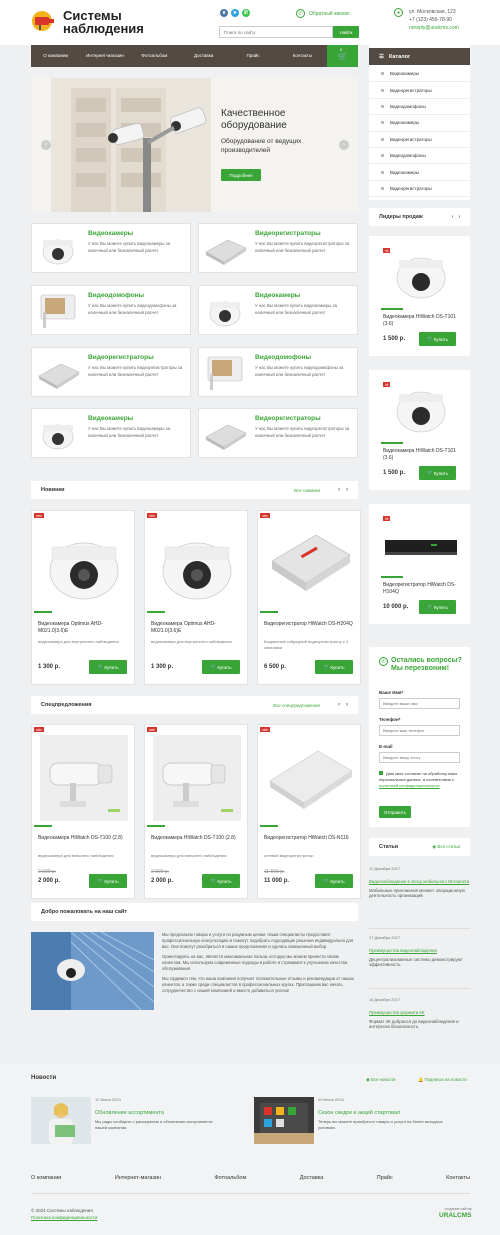 The height and width of the screenshot is (1235, 500). I want to click on privacy-link: Политика конфиденциальности, so click(64, 1217).